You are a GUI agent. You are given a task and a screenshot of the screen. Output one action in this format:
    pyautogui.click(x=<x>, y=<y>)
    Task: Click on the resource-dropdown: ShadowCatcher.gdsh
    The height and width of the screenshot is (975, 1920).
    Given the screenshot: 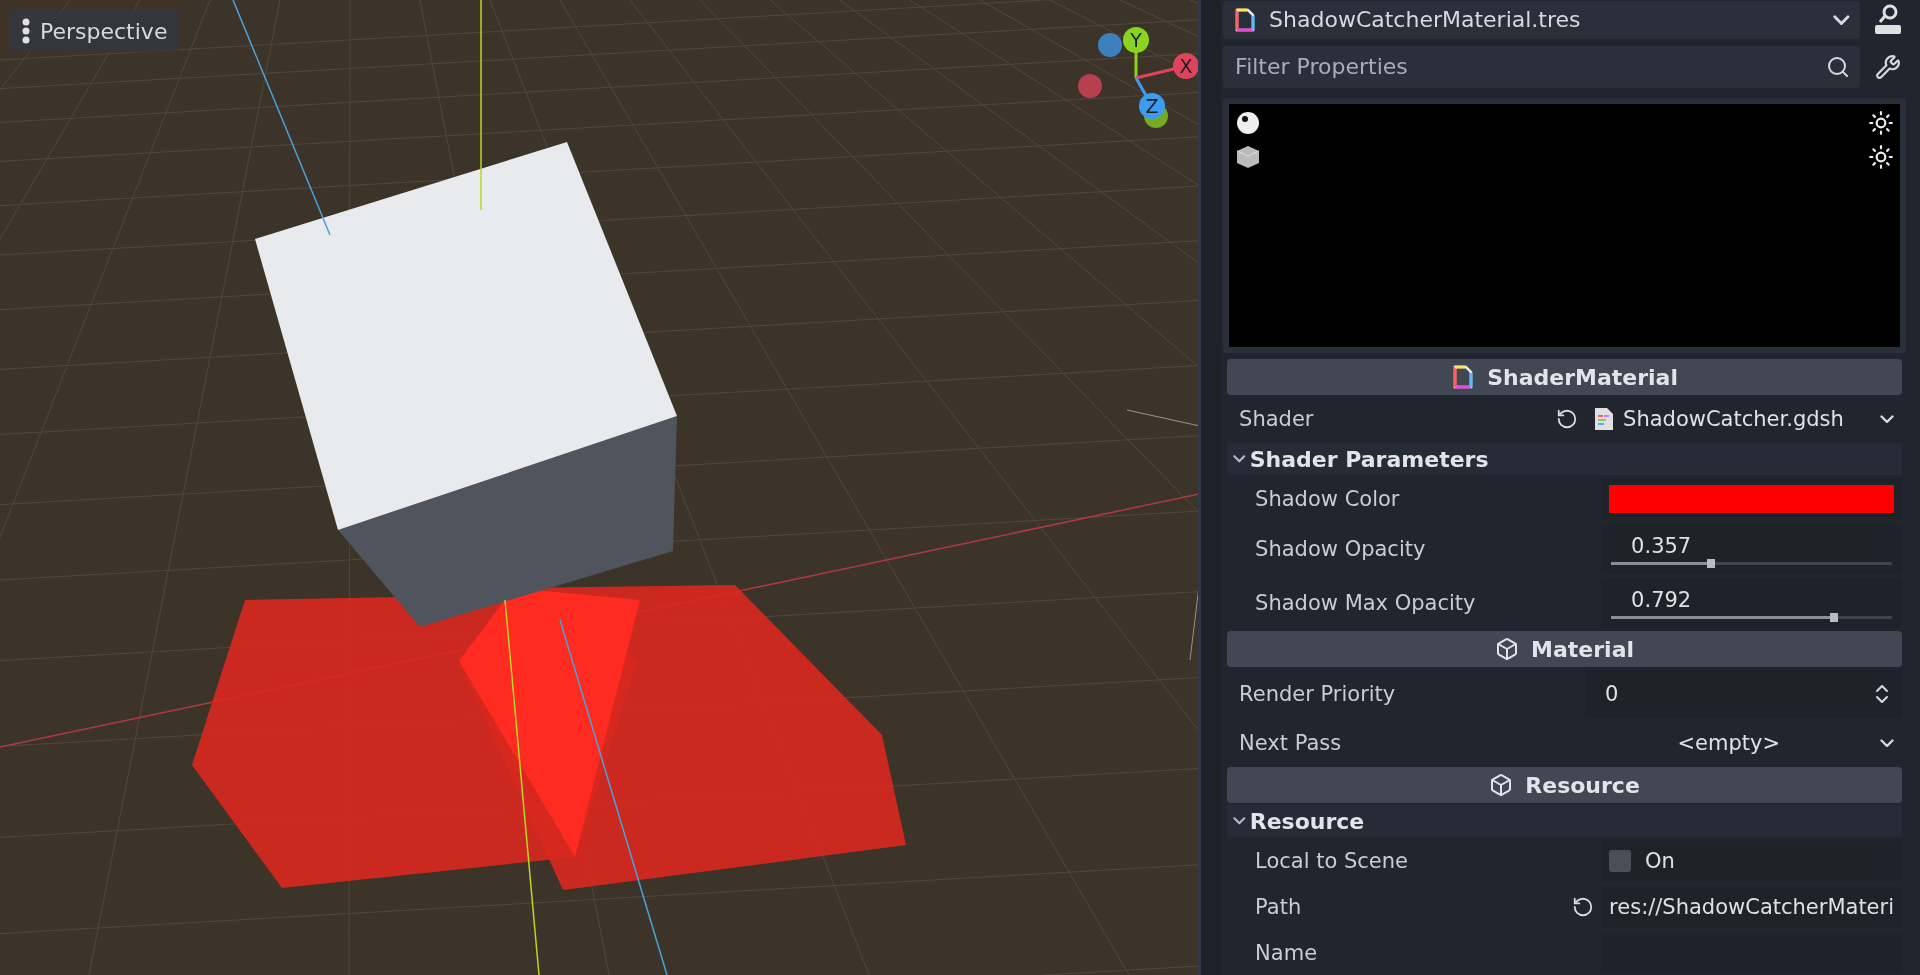 What is the action you would take?
    pyautogui.click(x=1743, y=419)
    